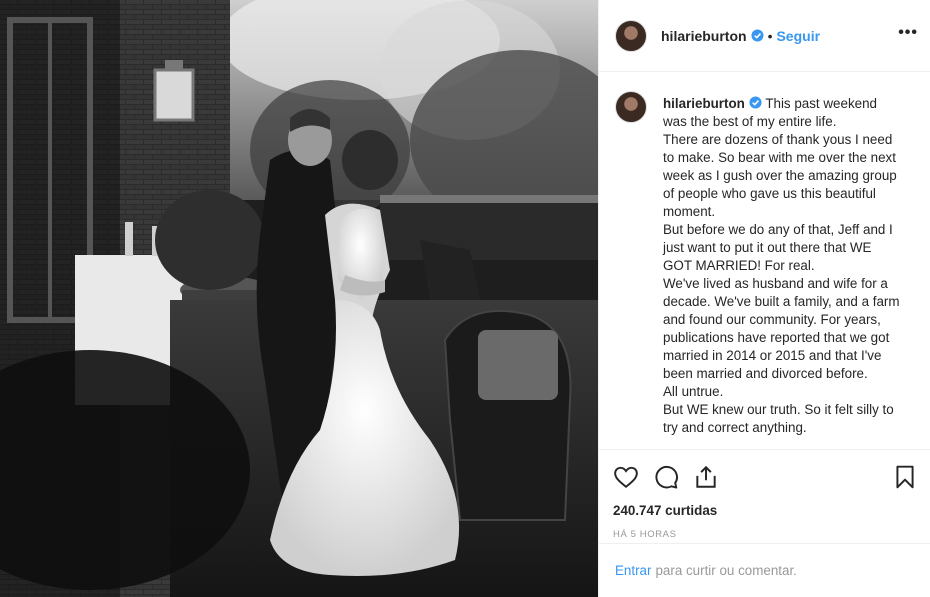 This screenshot has height=597, width=930. Describe the element at coordinates (765, 510) in the screenshot. I see `likes-count: 240.747 curtidas` at that location.